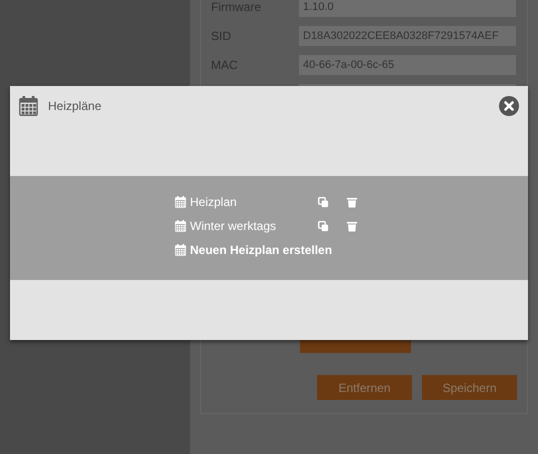  I want to click on input-field: 40-66-7a-00-6c-65, so click(407, 64).